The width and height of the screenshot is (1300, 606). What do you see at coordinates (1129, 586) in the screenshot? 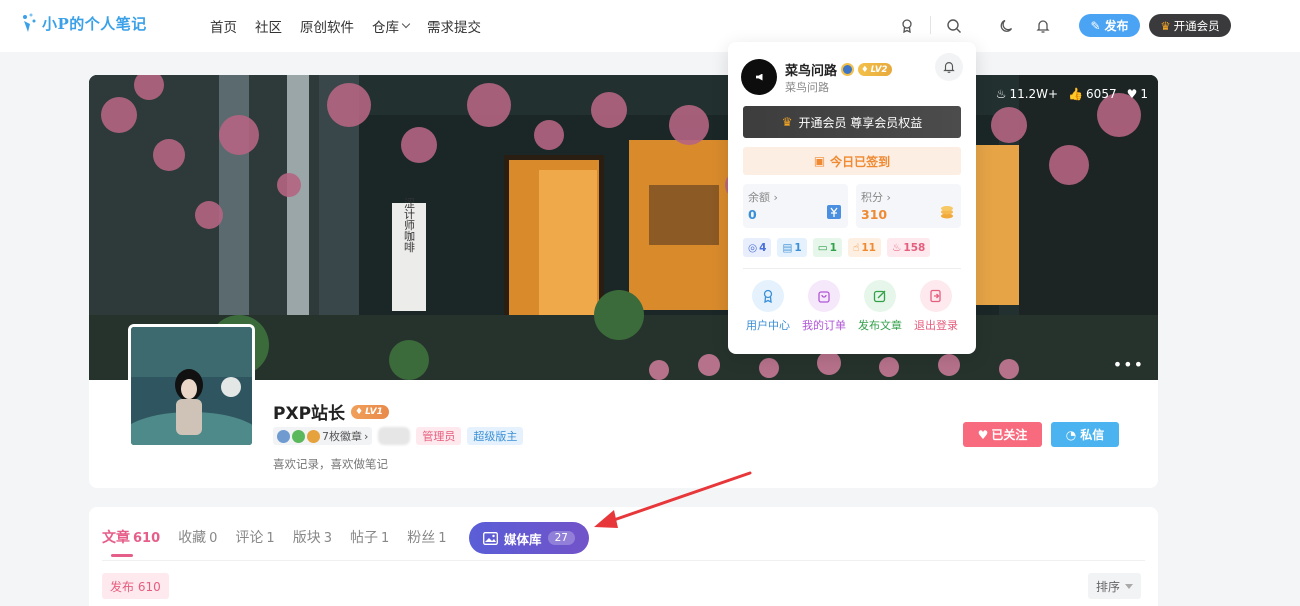
I see `caret-down-icon` at bounding box center [1129, 586].